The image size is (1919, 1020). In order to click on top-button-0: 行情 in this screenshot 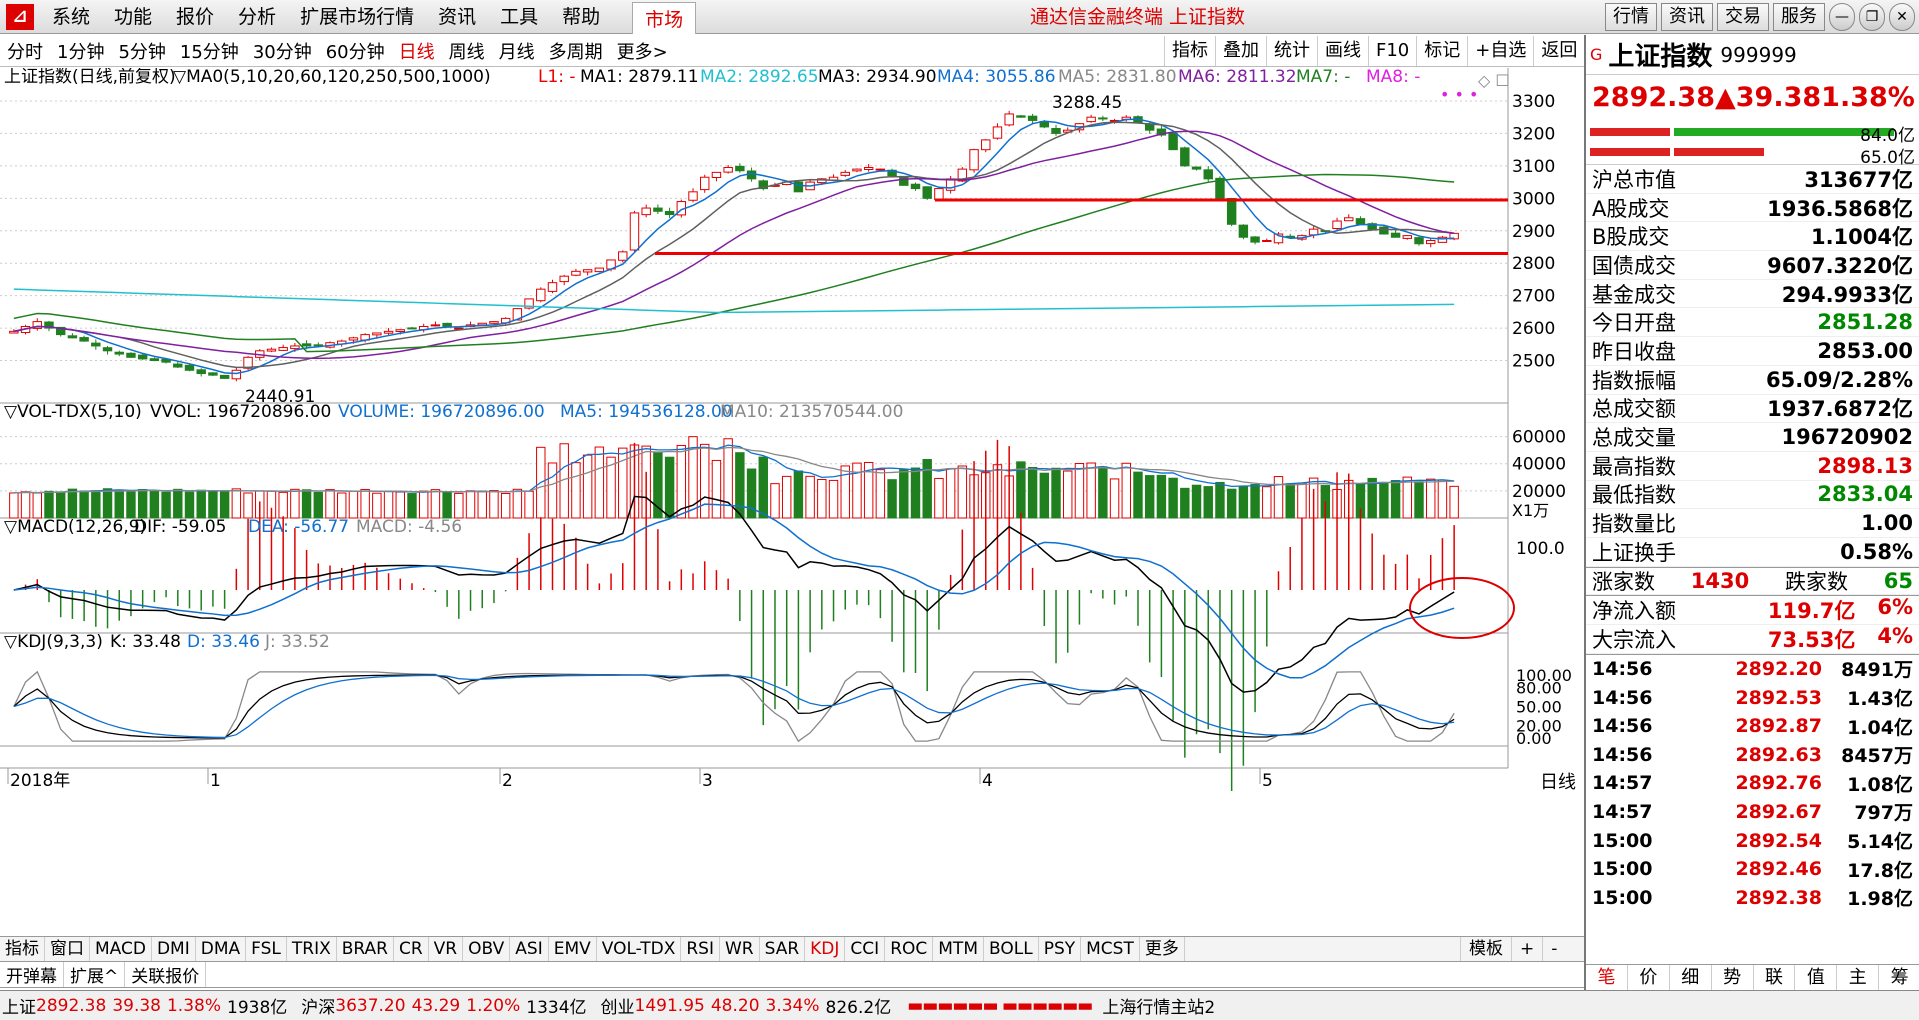, I will do `click(1631, 17)`.